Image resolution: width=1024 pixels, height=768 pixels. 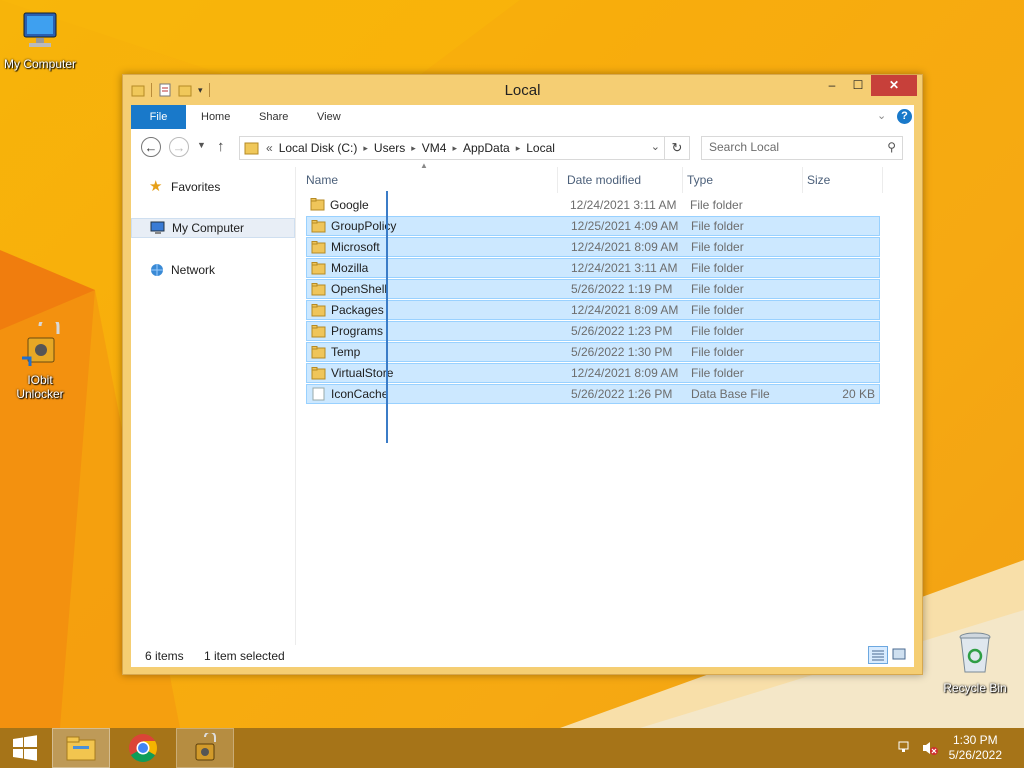 I want to click on clock: 1:30 PM 5/26/2022, so click(x=975, y=748).